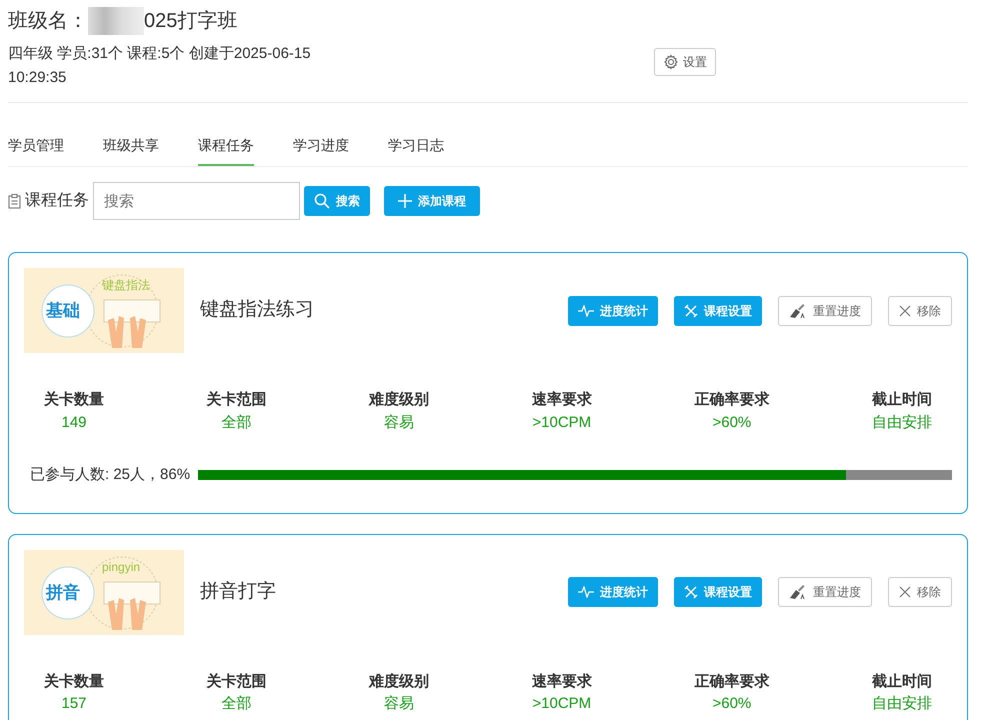 The width and height of the screenshot is (985, 720). What do you see at coordinates (405, 201) in the screenshot?
I see `plus-icon` at bounding box center [405, 201].